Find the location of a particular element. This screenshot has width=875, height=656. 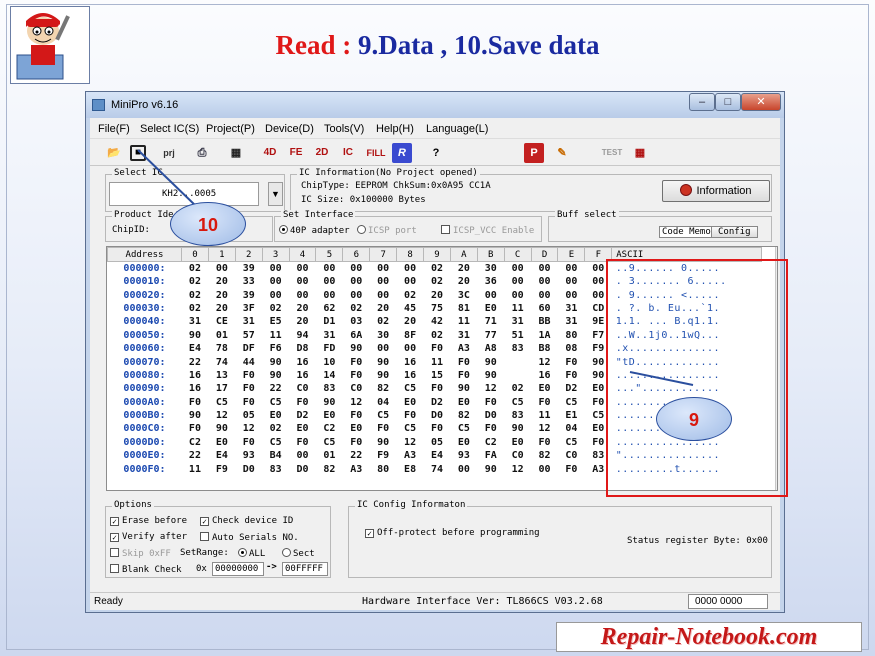

brand-logo: Repair-Notebook.com is located at coordinates (709, 637).